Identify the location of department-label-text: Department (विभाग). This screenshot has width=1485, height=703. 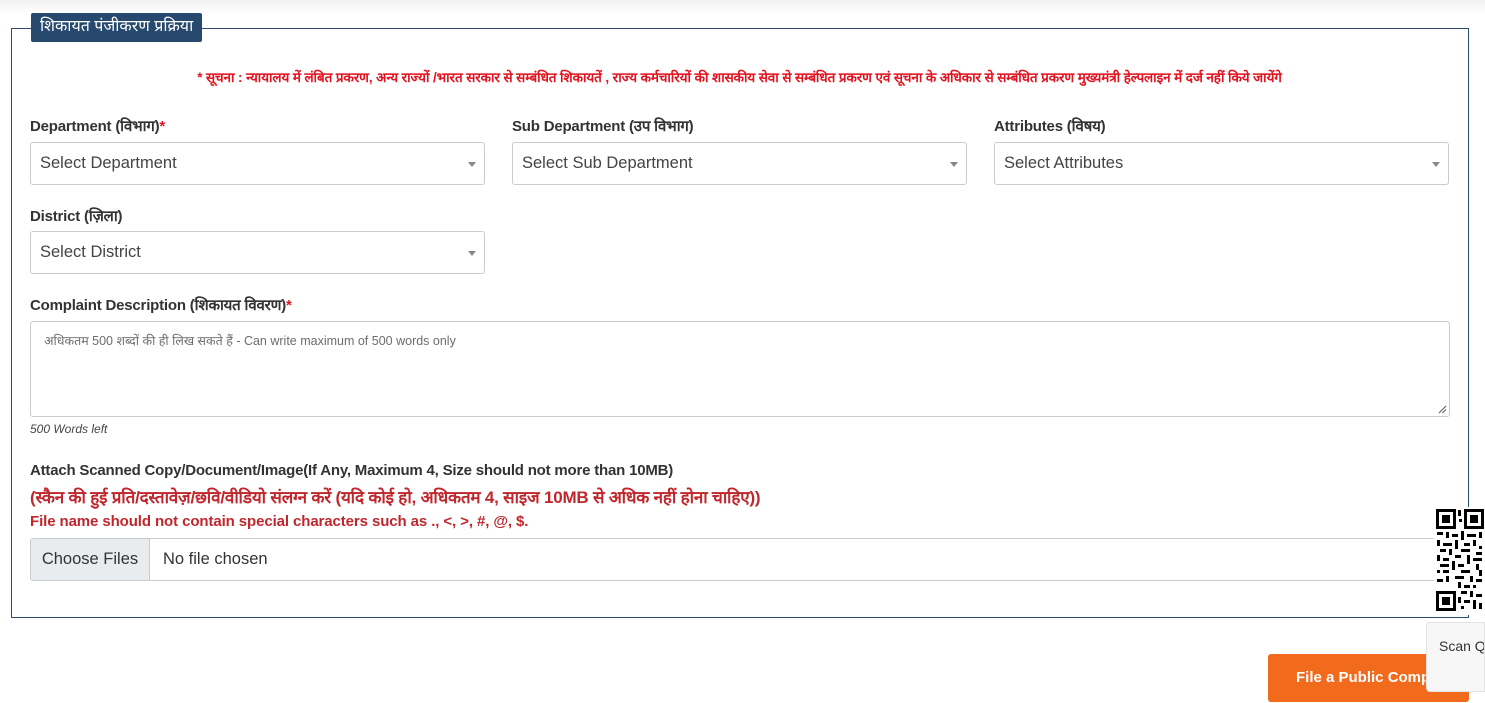
(95, 126).